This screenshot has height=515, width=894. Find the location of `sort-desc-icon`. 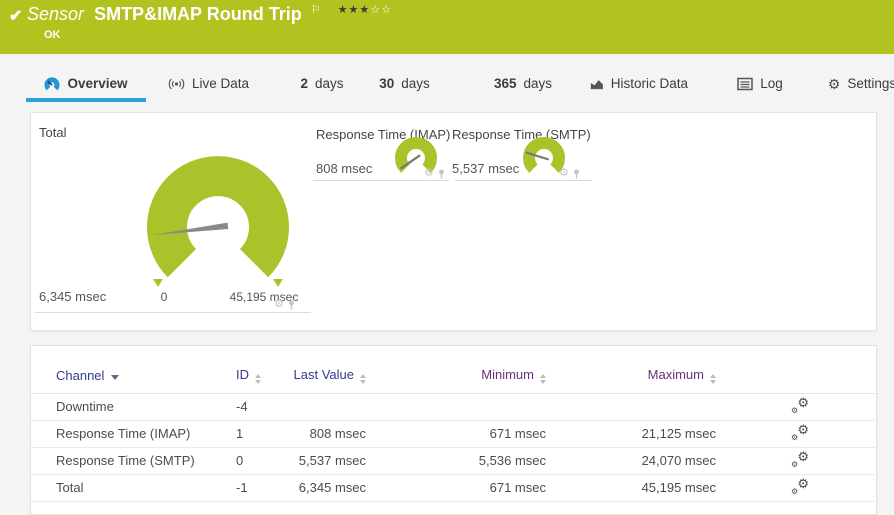

sort-desc-icon is located at coordinates (115, 377).